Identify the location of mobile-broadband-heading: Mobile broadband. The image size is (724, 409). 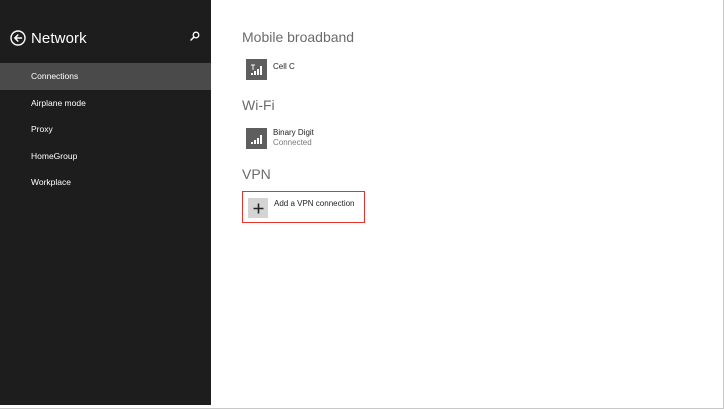
(298, 37).